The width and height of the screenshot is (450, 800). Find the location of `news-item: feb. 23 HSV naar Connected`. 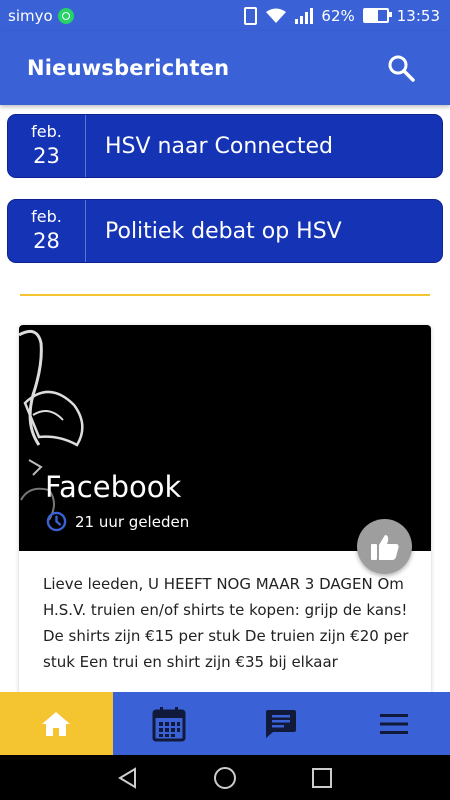

news-item: feb. 23 HSV naar Connected is located at coordinates (225, 146).